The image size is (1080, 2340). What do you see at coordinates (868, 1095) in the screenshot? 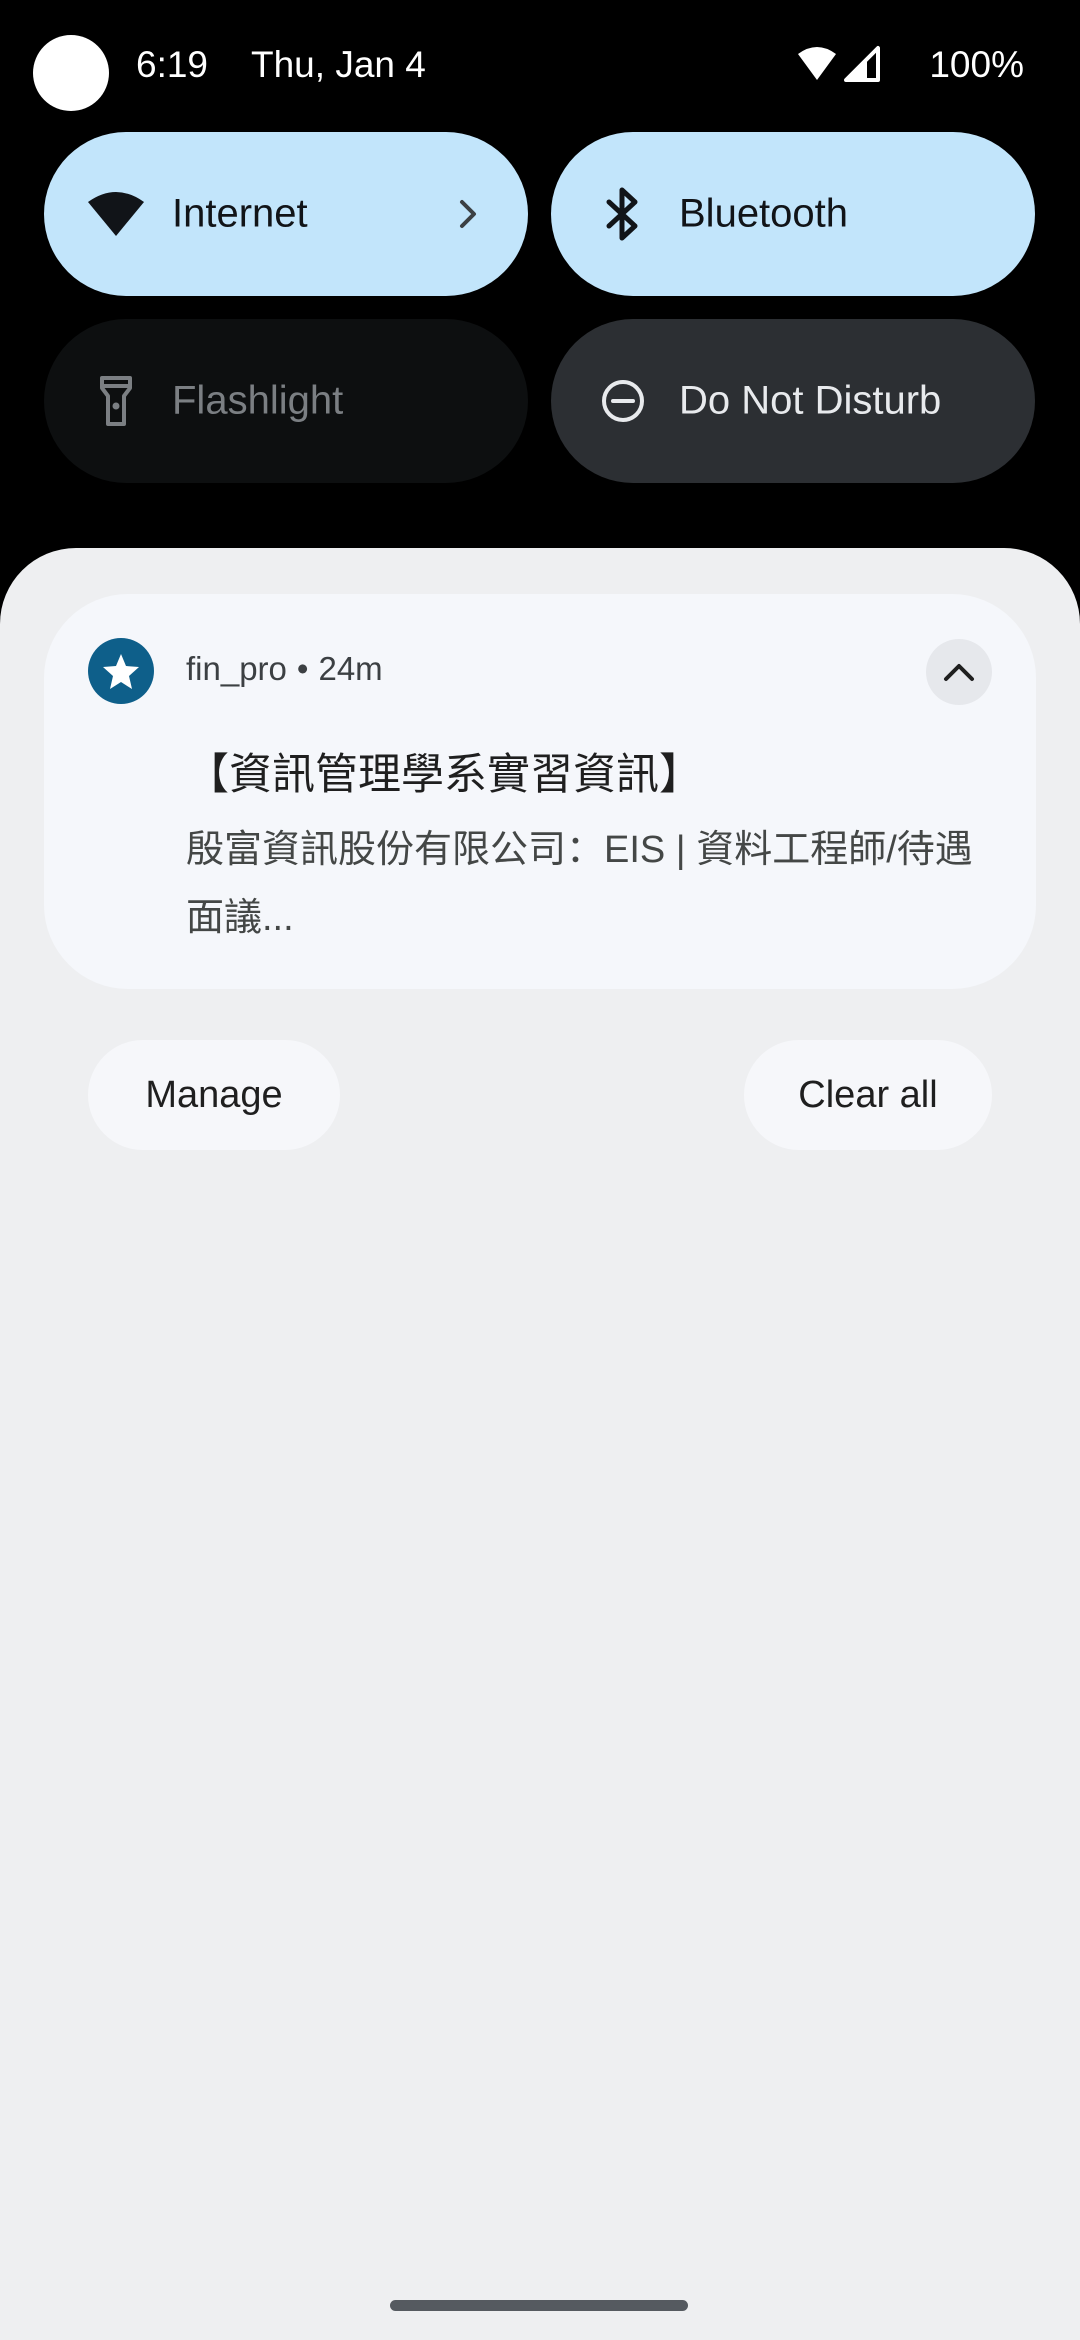
I see `clear-all-button: Clear all` at bounding box center [868, 1095].